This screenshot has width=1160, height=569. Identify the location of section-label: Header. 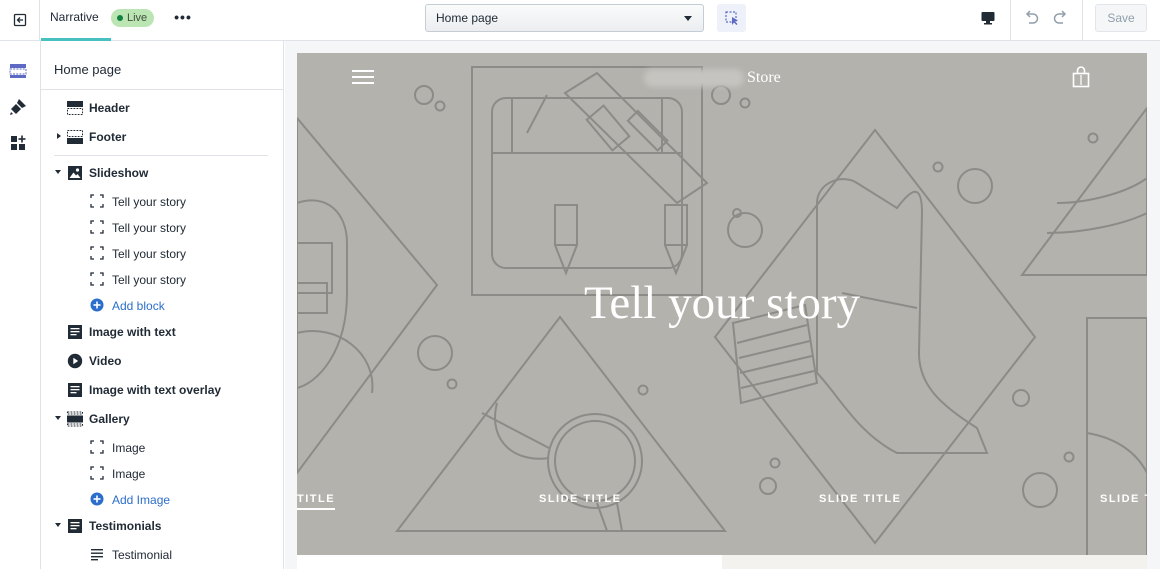
(109, 108).